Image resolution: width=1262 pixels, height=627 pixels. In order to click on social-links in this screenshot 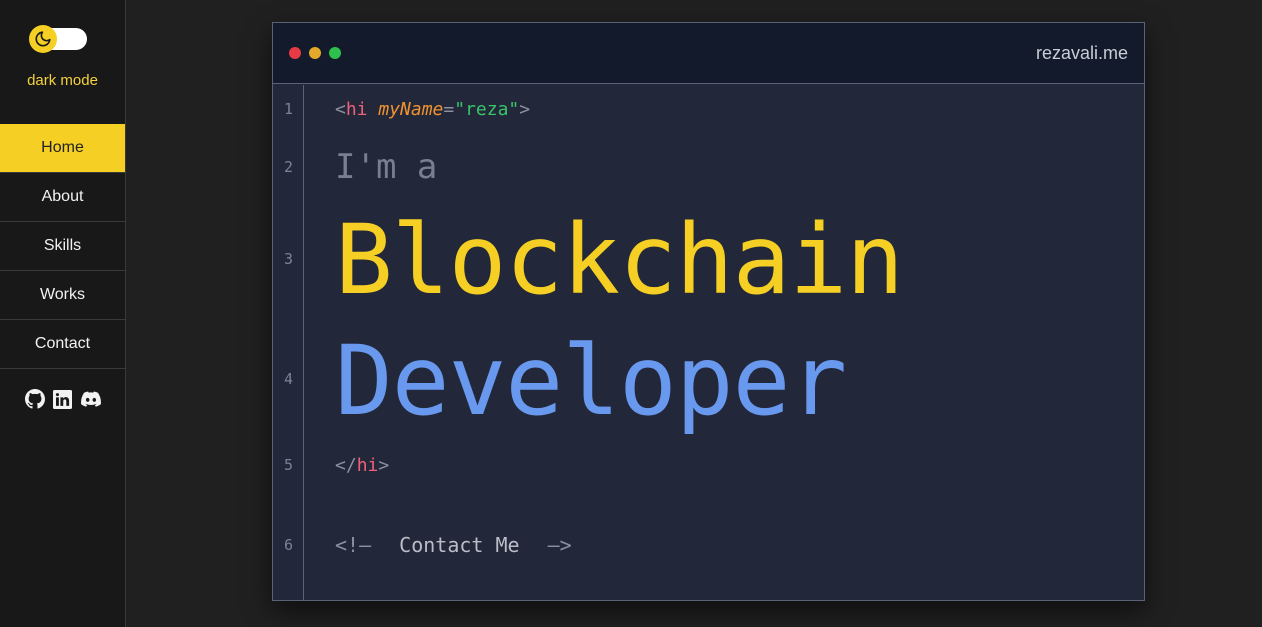, I will do `click(62, 399)`.